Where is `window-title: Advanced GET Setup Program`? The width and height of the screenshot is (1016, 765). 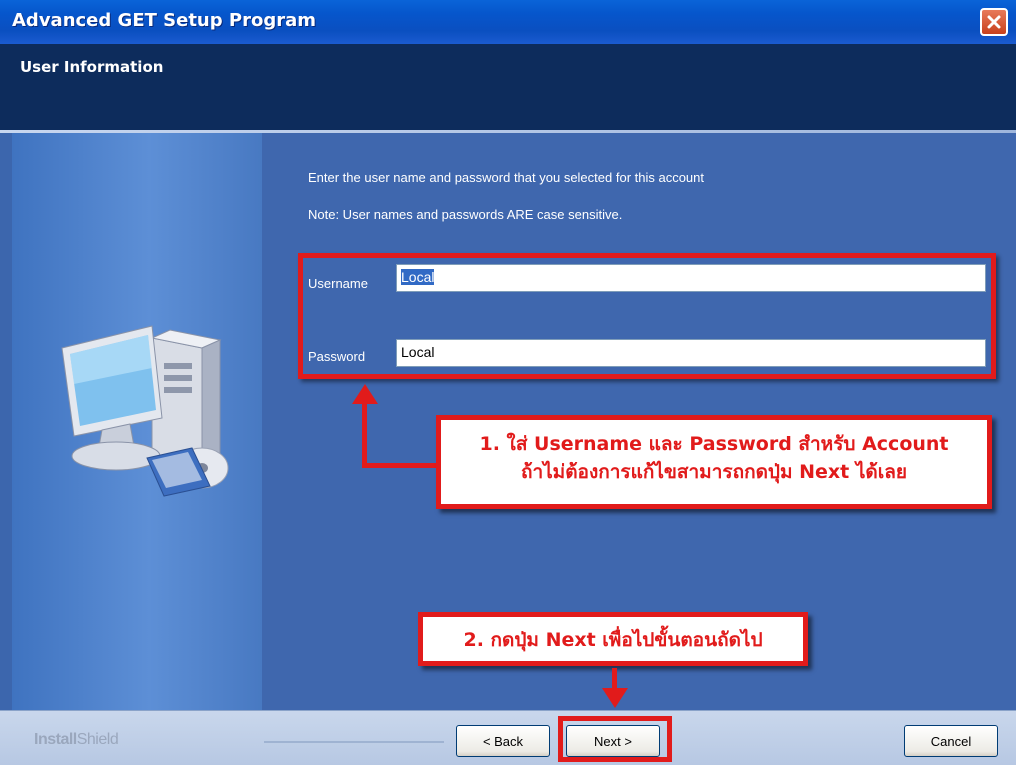 window-title: Advanced GET Setup Program is located at coordinates (164, 20).